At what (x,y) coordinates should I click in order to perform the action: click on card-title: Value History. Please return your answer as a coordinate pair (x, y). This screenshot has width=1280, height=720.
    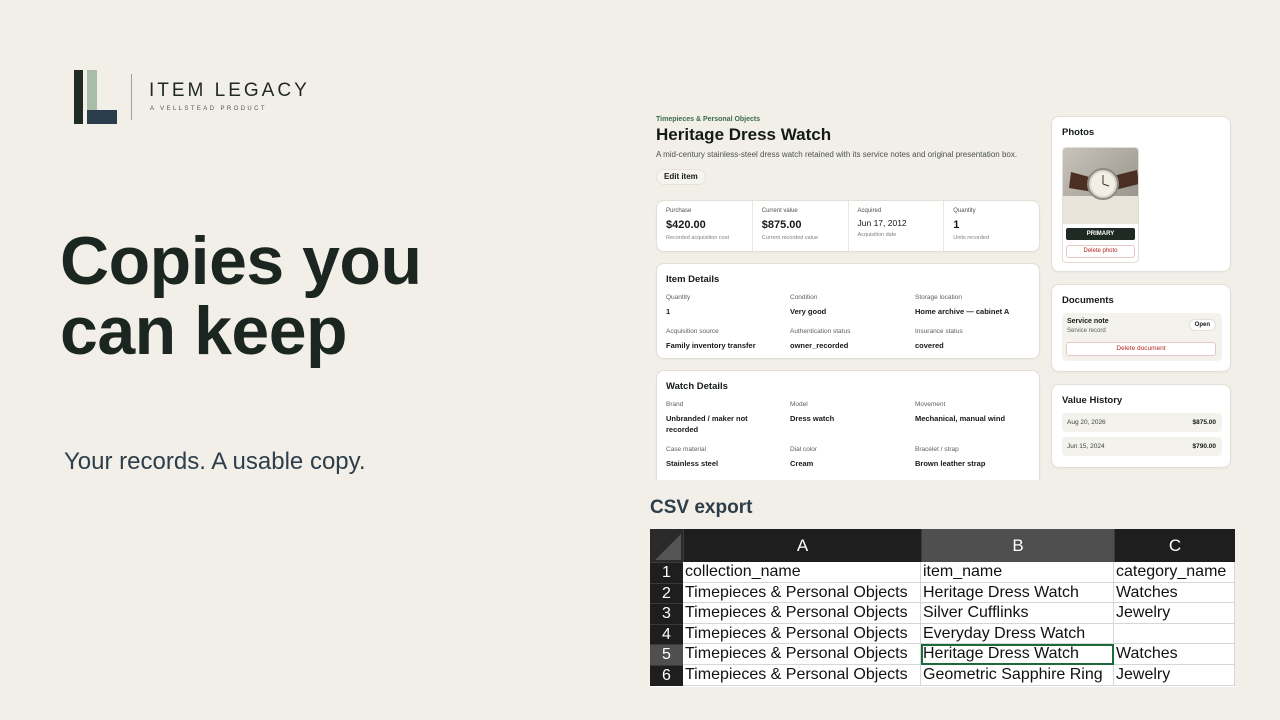
    Looking at the image, I should click on (1092, 400).